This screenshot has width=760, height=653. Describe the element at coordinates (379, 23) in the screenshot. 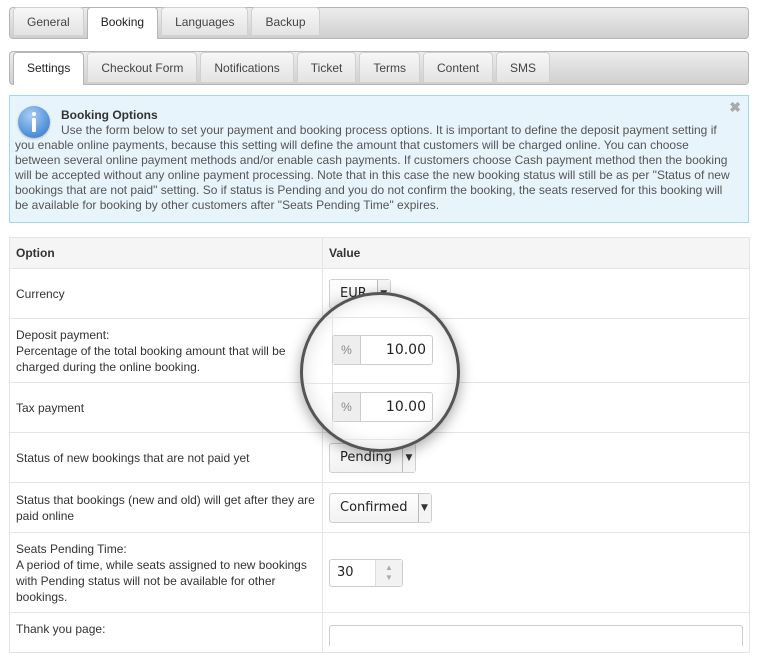

I see `main-tab-bar: General Booking Languages Backup` at that location.